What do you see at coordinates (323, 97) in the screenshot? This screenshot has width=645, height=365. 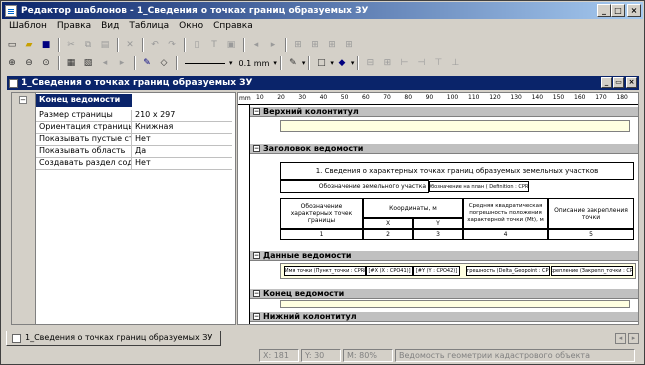 I see `ruler-tick-label: 40` at bounding box center [323, 97].